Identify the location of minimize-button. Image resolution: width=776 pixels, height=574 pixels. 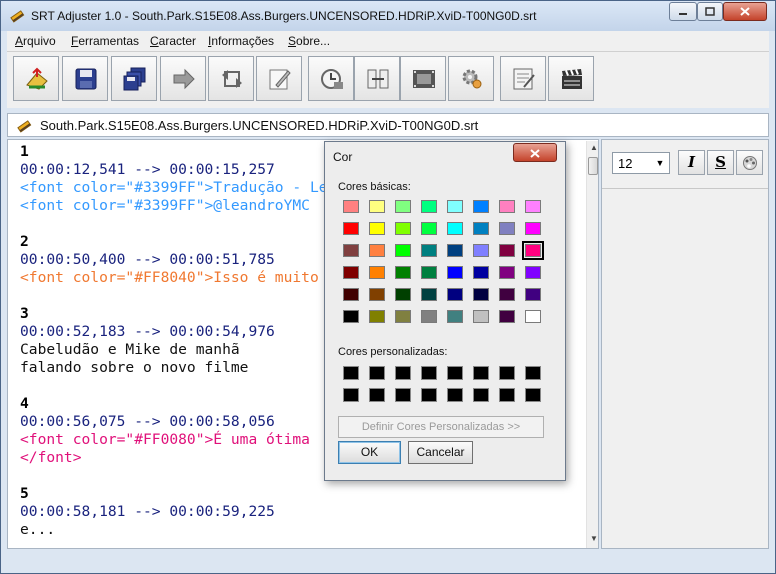
(683, 11).